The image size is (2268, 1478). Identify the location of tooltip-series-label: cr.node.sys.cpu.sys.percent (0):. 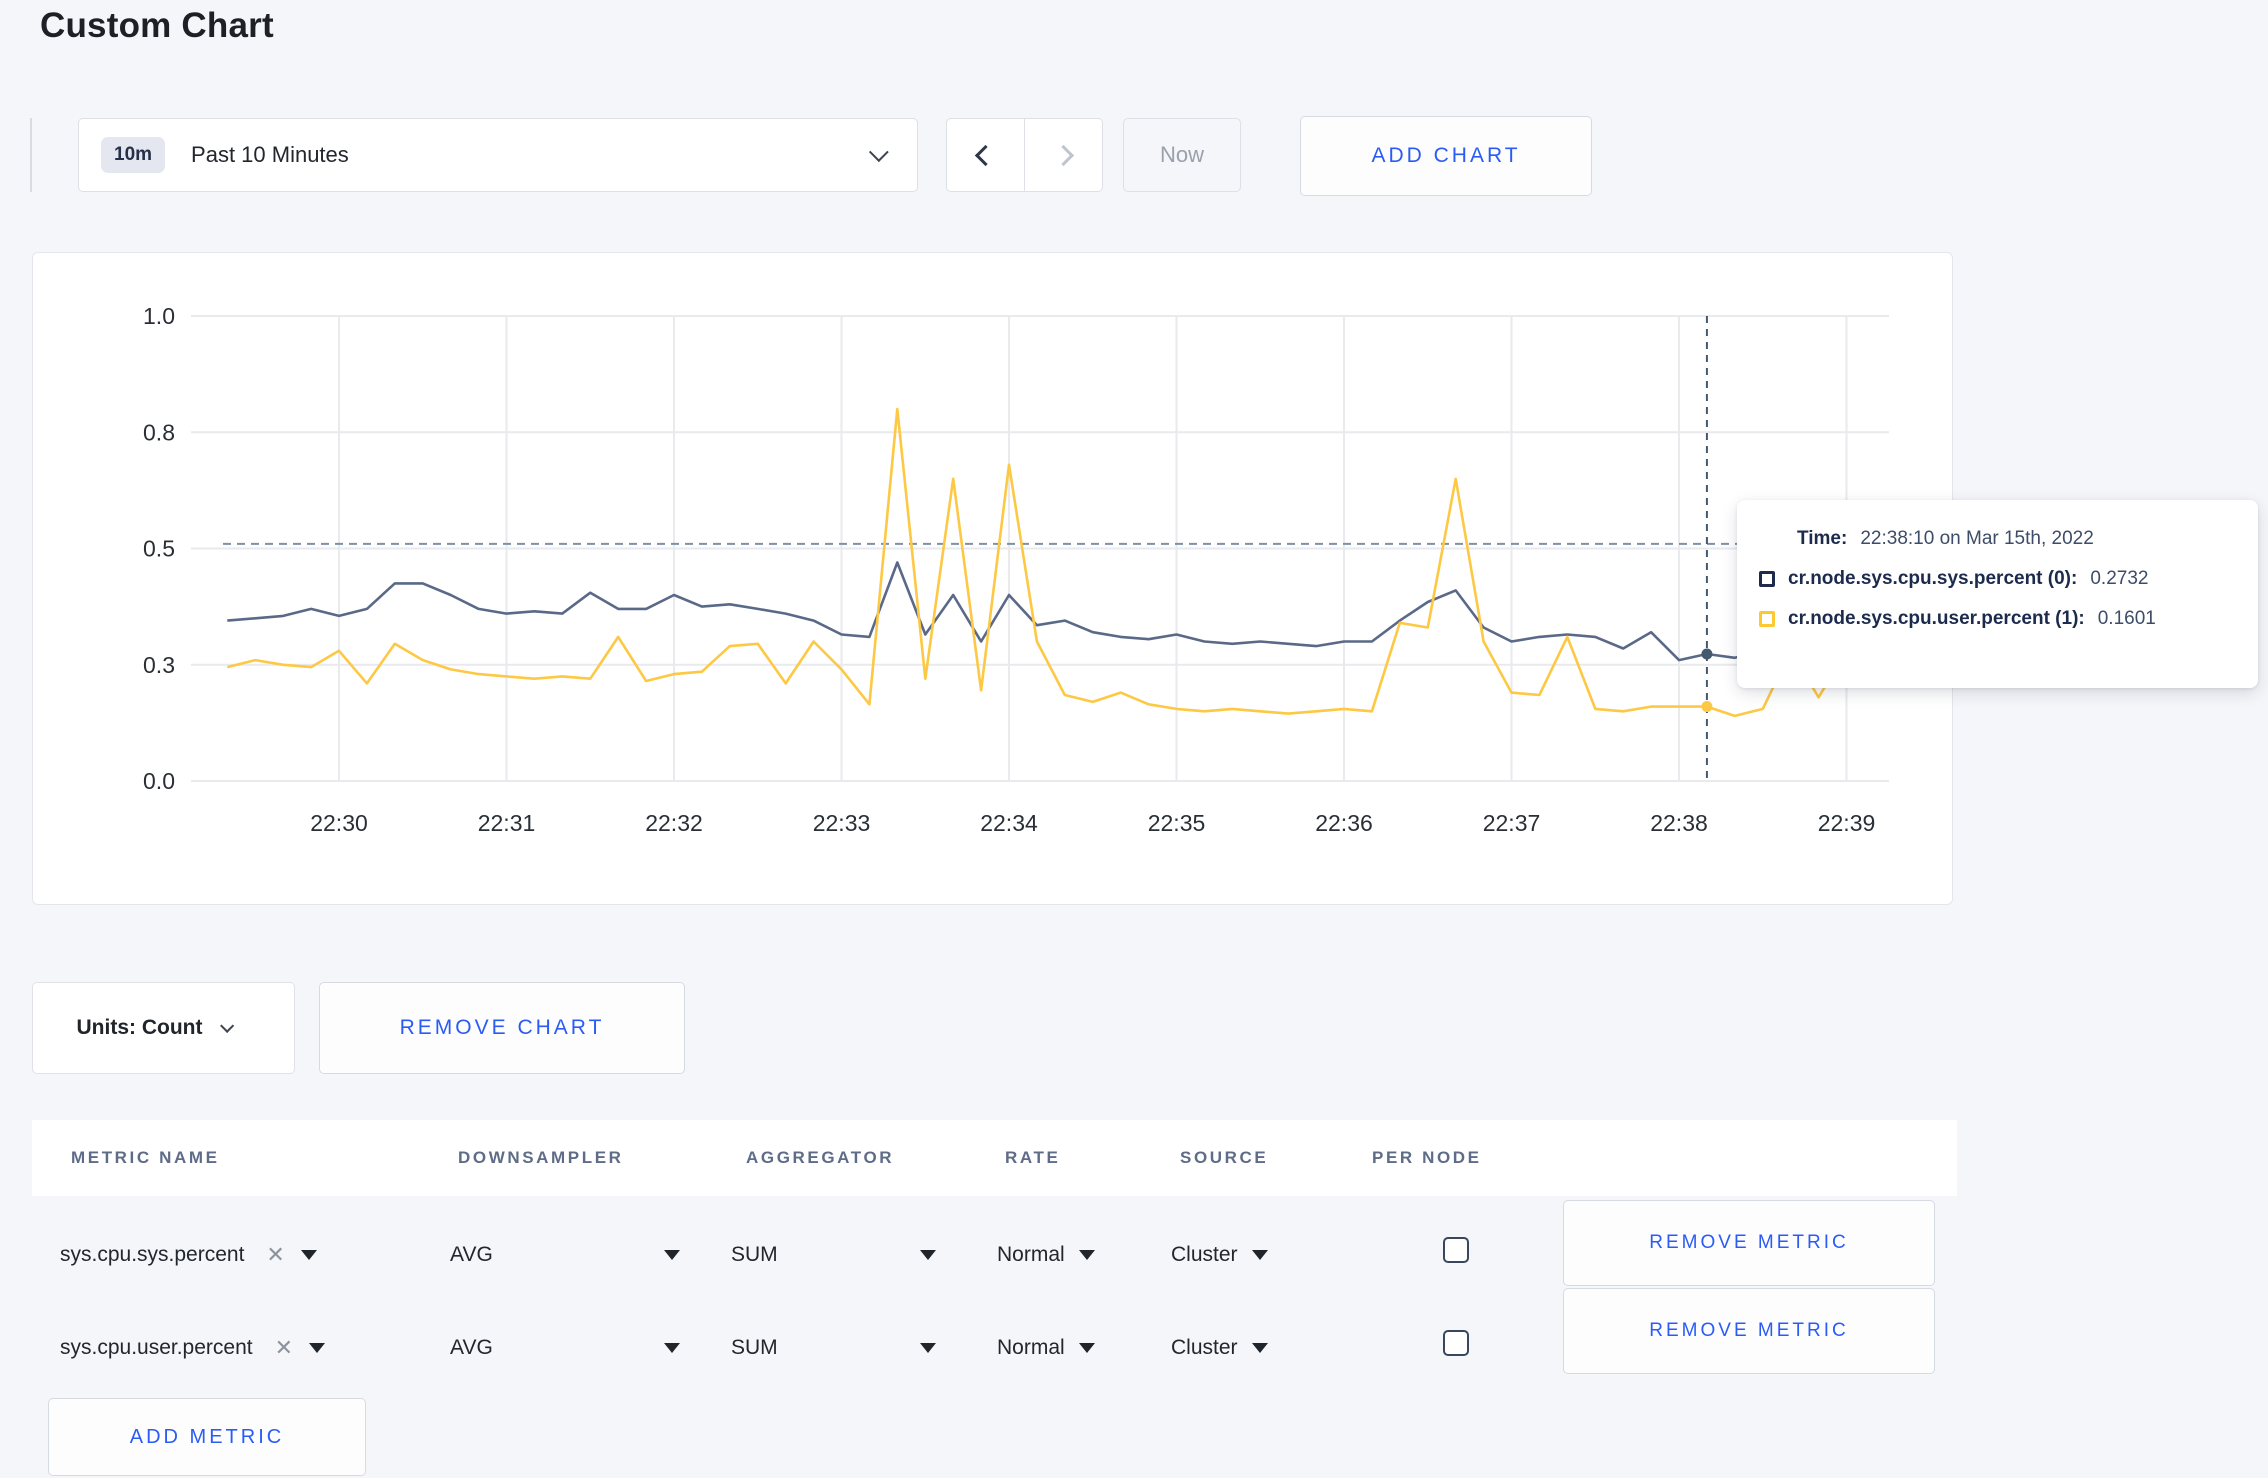
(1933, 578).